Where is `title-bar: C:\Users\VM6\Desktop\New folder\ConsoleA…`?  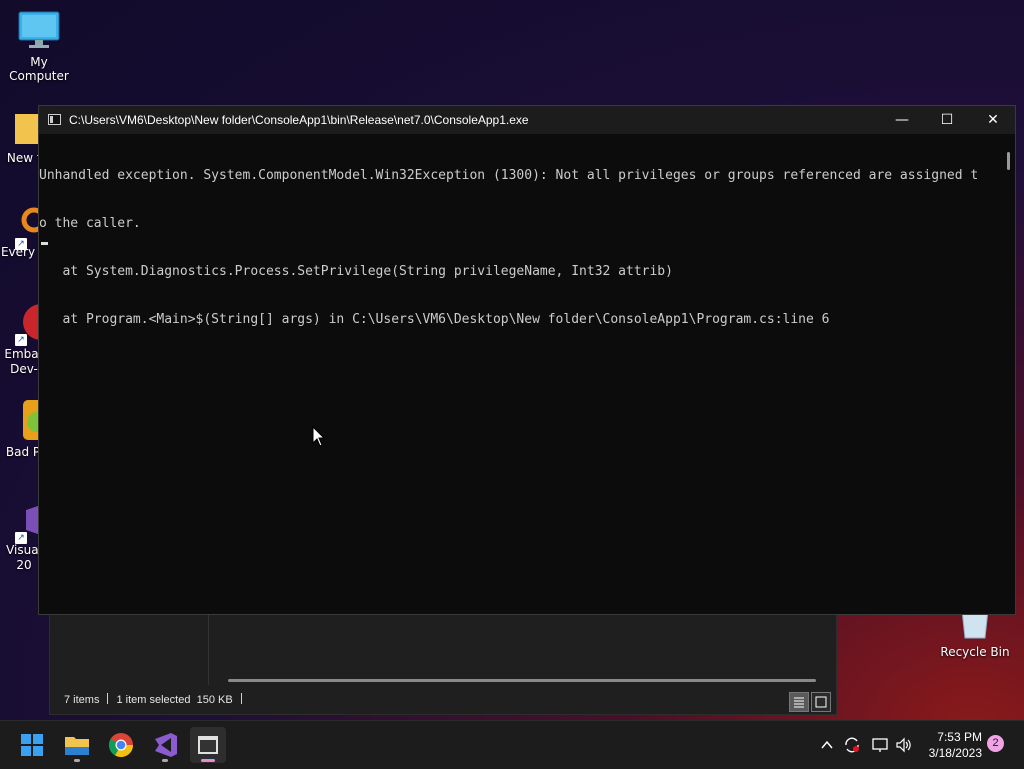
title-bar: C:\Users\VM6\Desktop\New folder\ConsoleA… is located at coordinates (527, 120).